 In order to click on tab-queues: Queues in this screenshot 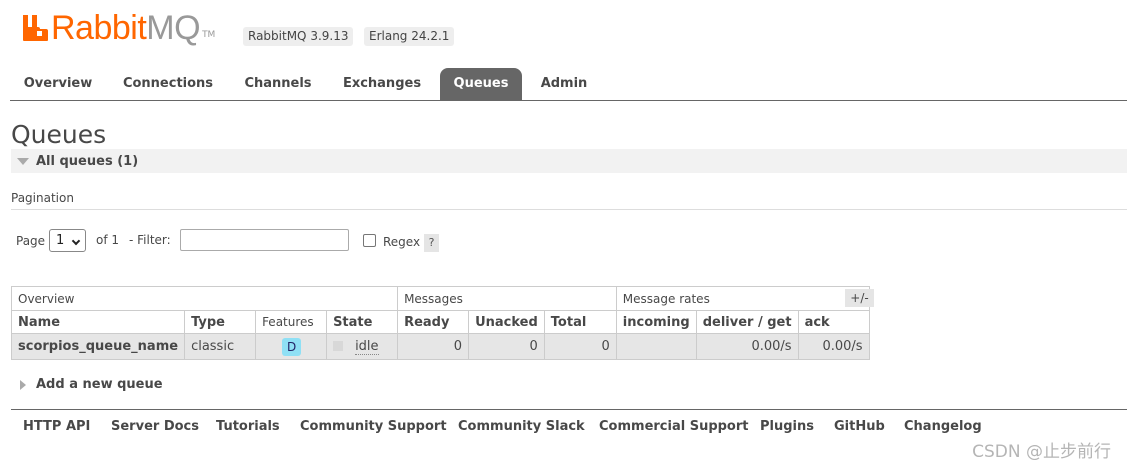, I will do `click(481, 84)`.